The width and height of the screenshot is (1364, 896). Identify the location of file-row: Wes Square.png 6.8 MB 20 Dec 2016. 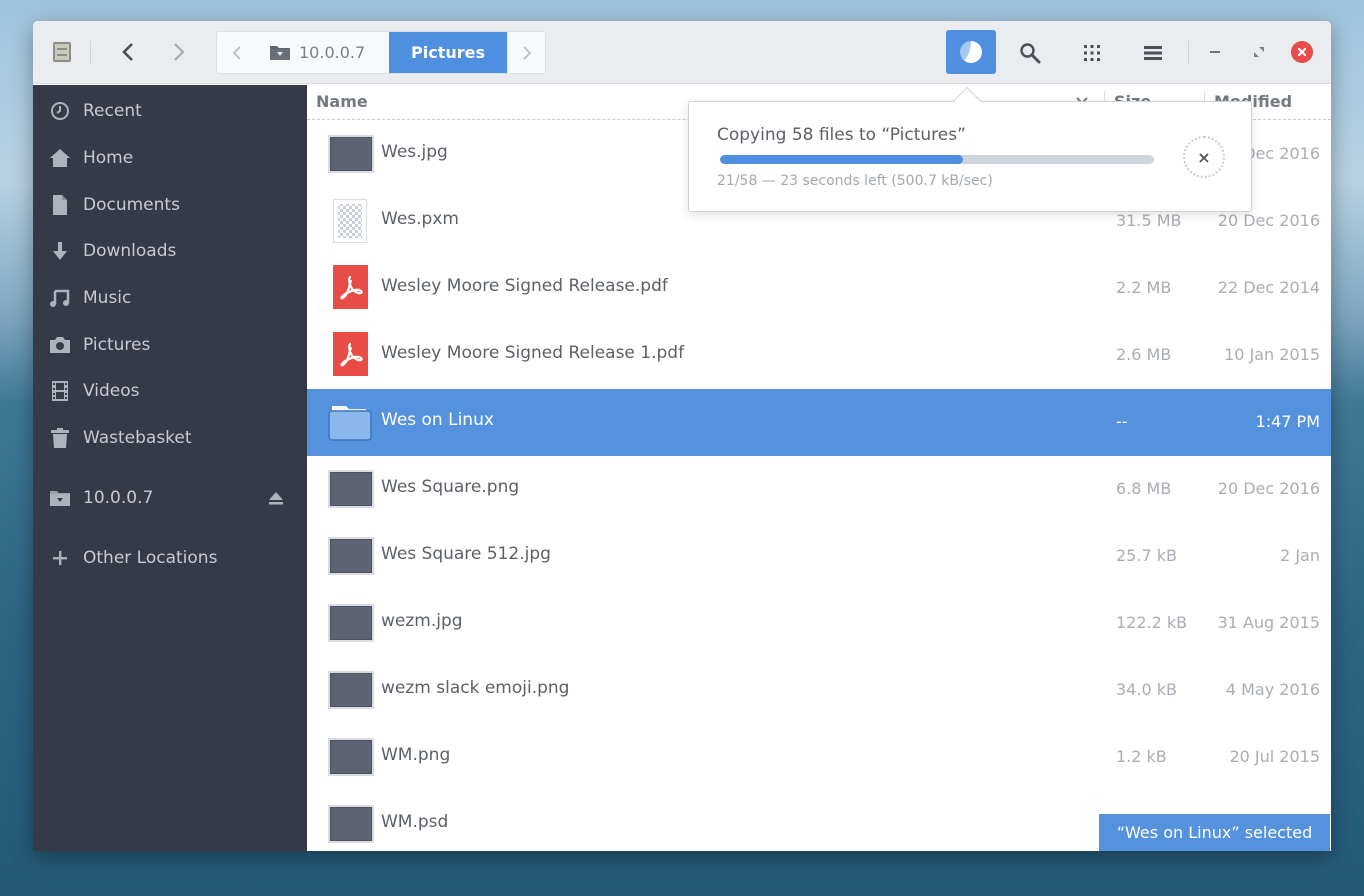
(819, 489).